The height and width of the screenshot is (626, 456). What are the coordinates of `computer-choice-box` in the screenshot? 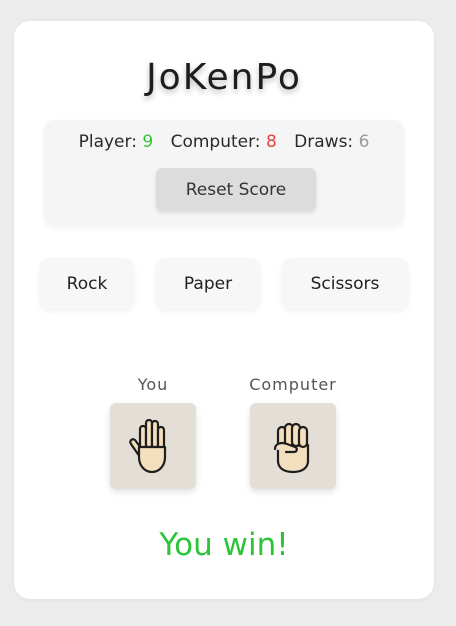 It's located at (293, 446).